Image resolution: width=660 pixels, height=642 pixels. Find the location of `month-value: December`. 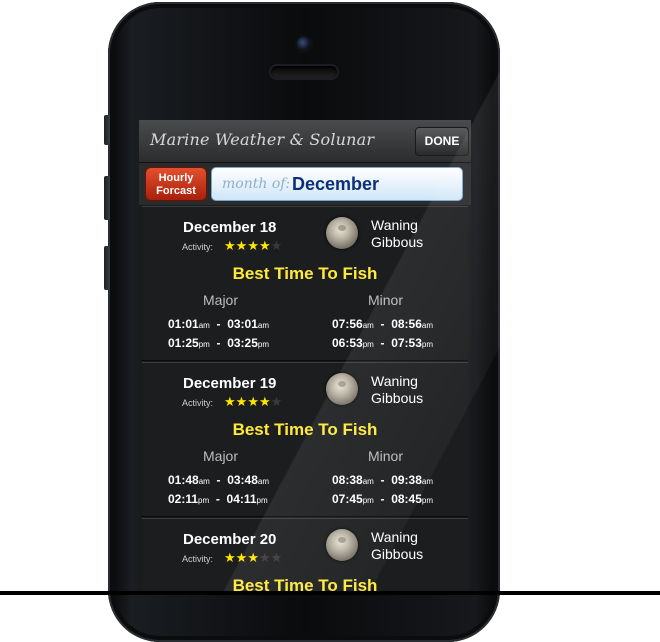

month-value: December is located at coordinates (336, 184).